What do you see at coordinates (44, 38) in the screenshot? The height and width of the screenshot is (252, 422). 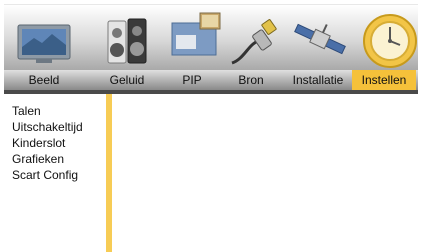 I see `tv-icon` at bounding box center [44, 38].